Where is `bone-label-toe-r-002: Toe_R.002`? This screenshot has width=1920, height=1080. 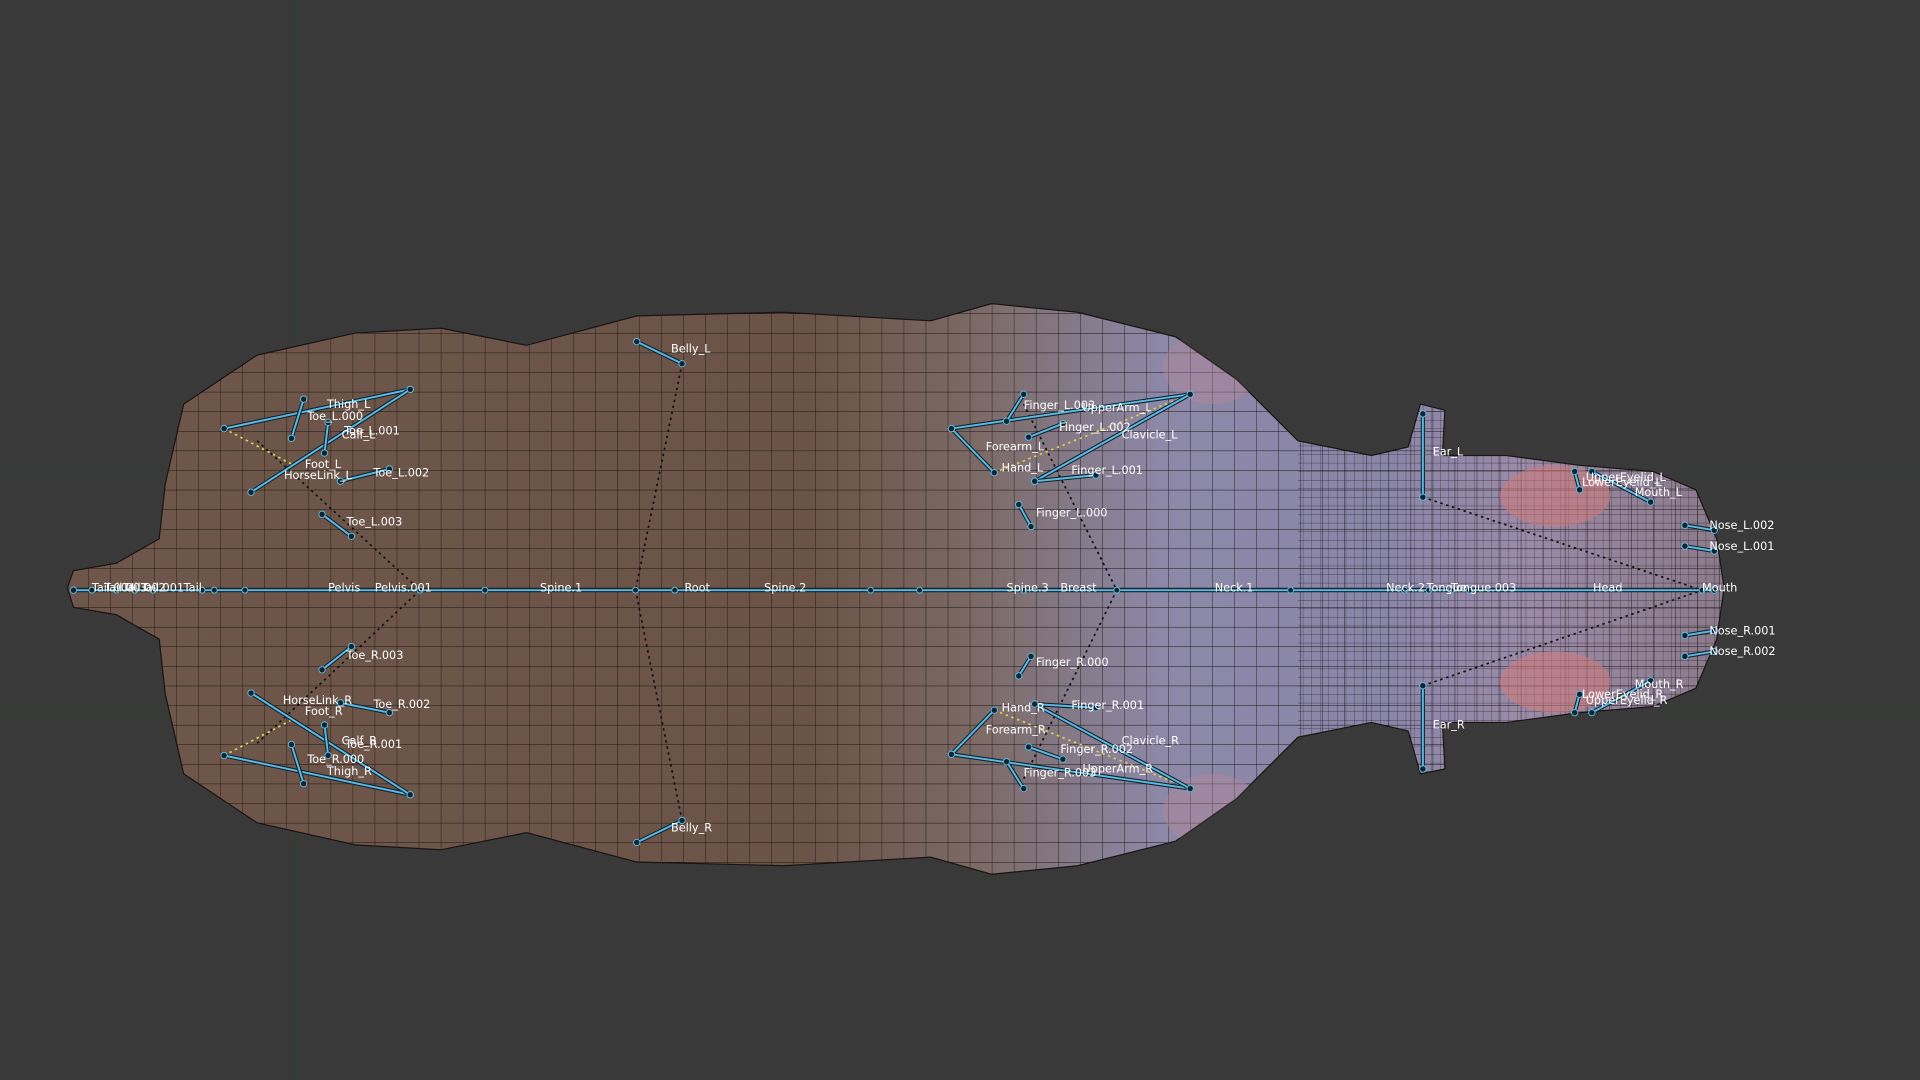
bone-label-toe-r-002: Toe_R.002 is located at coordinates (401, 704).